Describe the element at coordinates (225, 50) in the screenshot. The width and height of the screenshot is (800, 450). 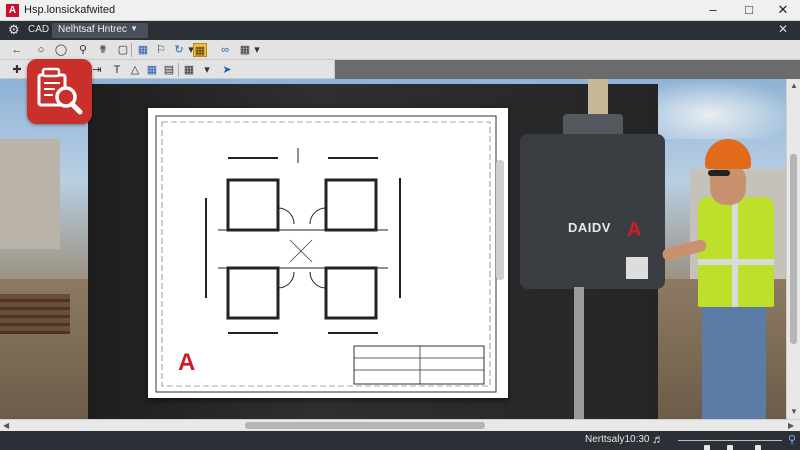
I see `link-icon: ∞` at that location.